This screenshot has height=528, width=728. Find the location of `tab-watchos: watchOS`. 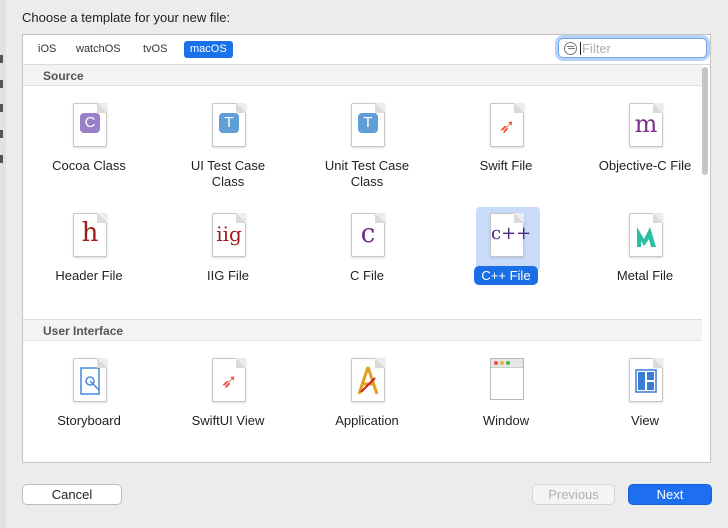

tab-watchos: watchOS is located at coordinates (98, 49).